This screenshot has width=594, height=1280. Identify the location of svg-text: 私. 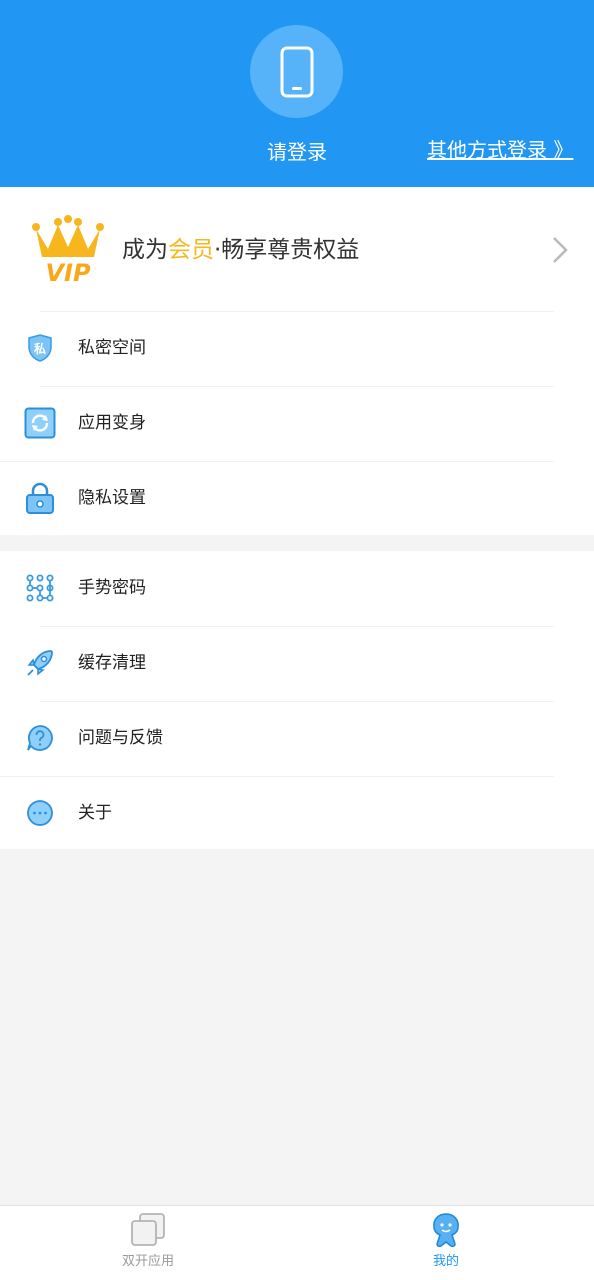
(39, 348).